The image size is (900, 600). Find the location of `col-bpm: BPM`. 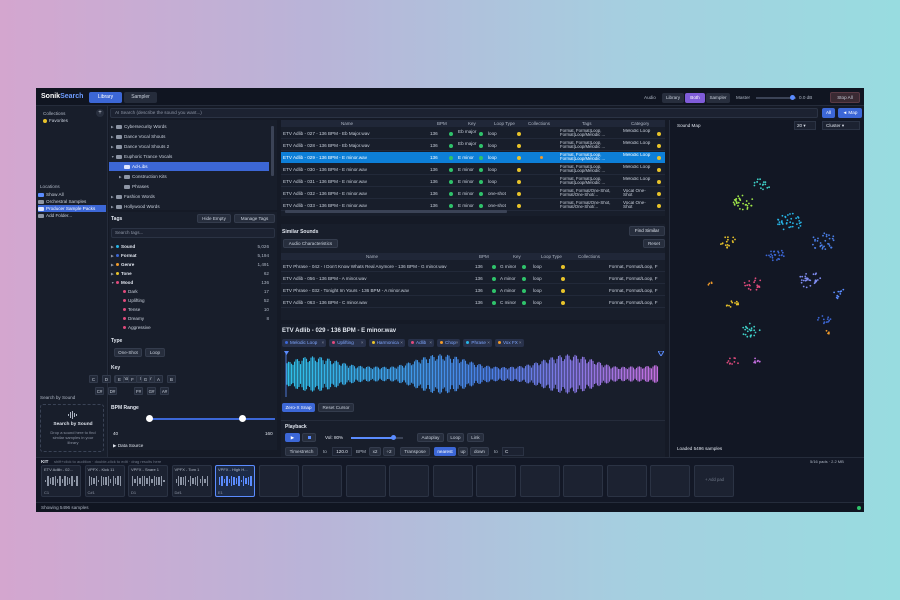

col-bpm: BPM is located at coordinates (442, 123).